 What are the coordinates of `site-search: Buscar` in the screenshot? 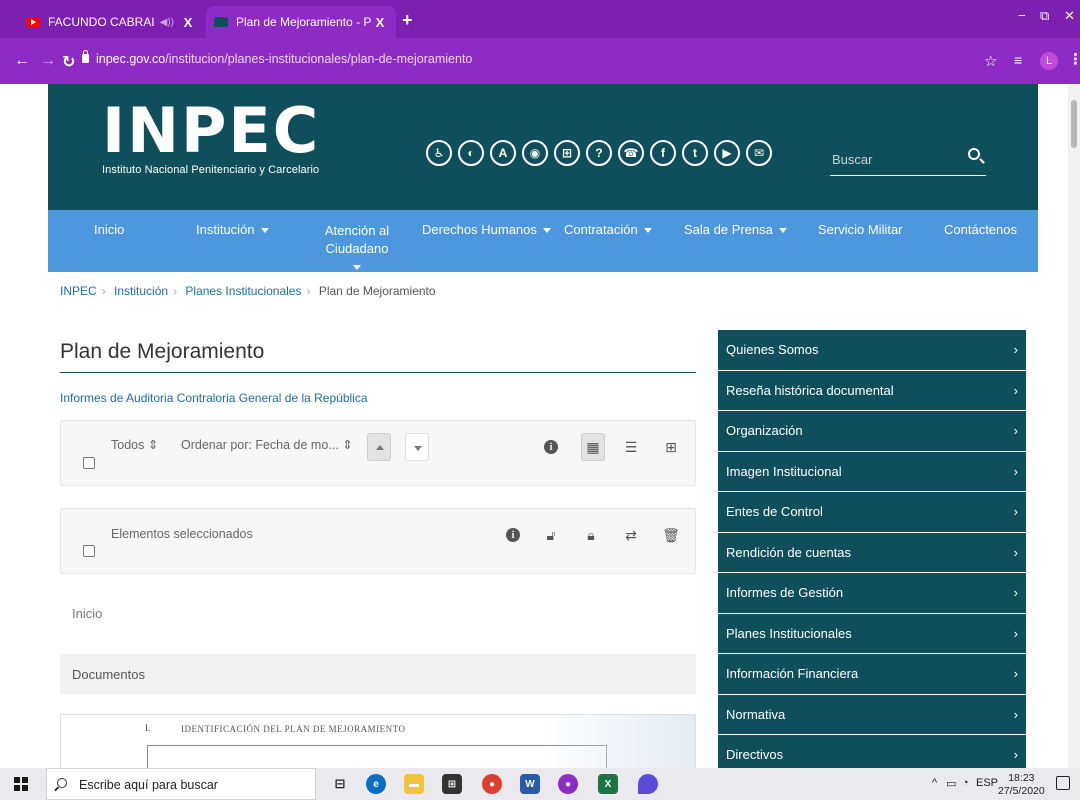 It's located at (908, 160).